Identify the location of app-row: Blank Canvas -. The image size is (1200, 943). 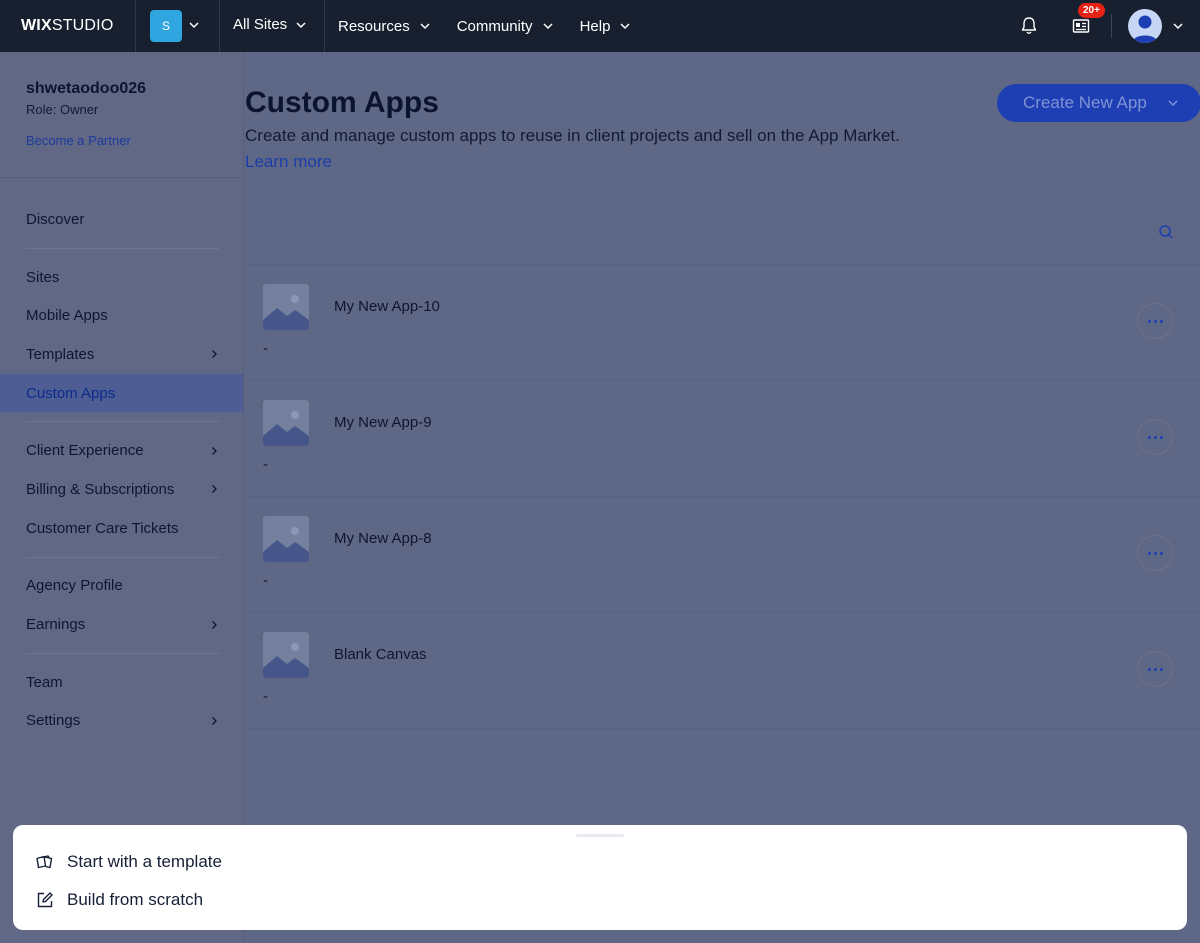
(722, 671).